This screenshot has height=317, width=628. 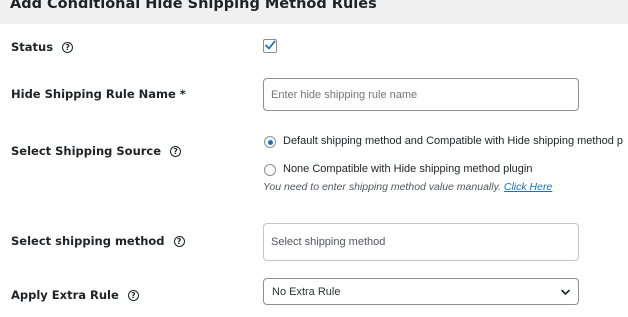 I want to click on shipping-method-row-label: Select shipping method, so click(x=98, y=241).